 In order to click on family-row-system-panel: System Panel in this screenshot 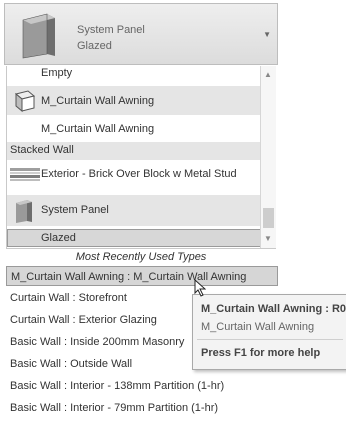, I will do `click(134, 210)`.